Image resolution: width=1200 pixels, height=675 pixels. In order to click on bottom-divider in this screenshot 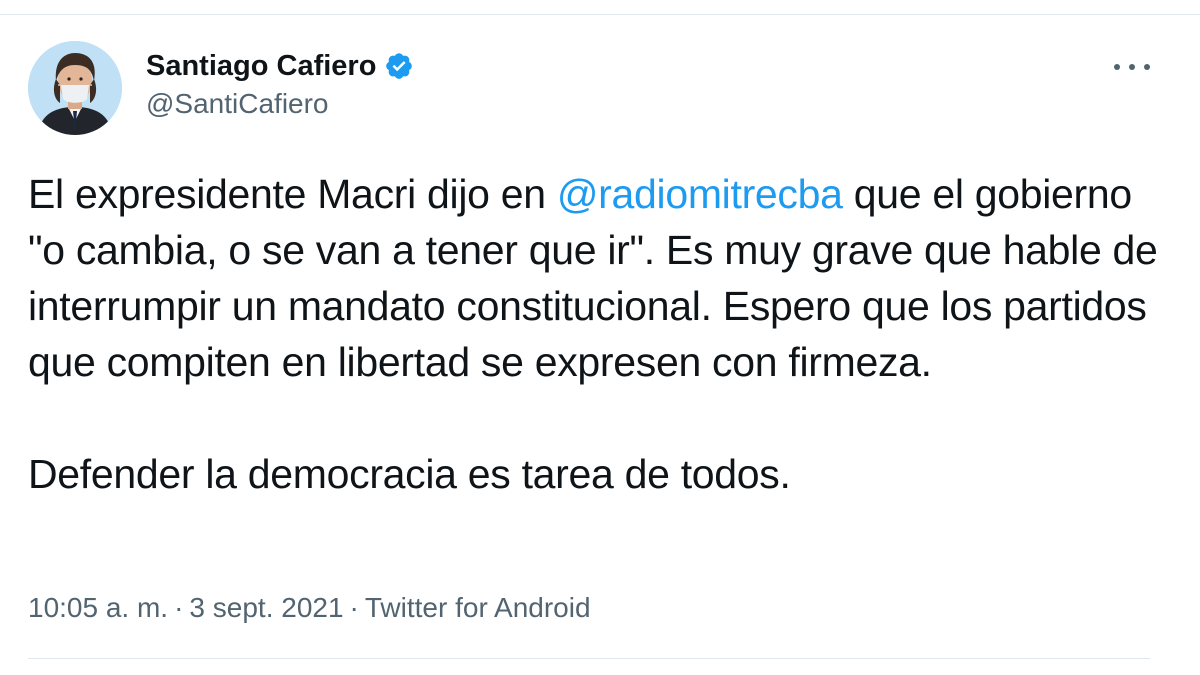, I will do `click(589, 658)`.